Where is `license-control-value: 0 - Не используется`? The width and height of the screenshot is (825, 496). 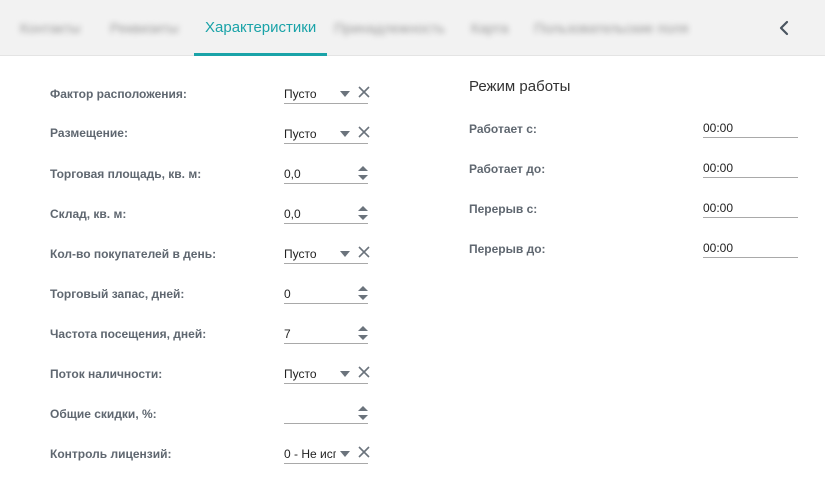 license-control-value: 0 - Не используется is located at coordinates (310, 454).